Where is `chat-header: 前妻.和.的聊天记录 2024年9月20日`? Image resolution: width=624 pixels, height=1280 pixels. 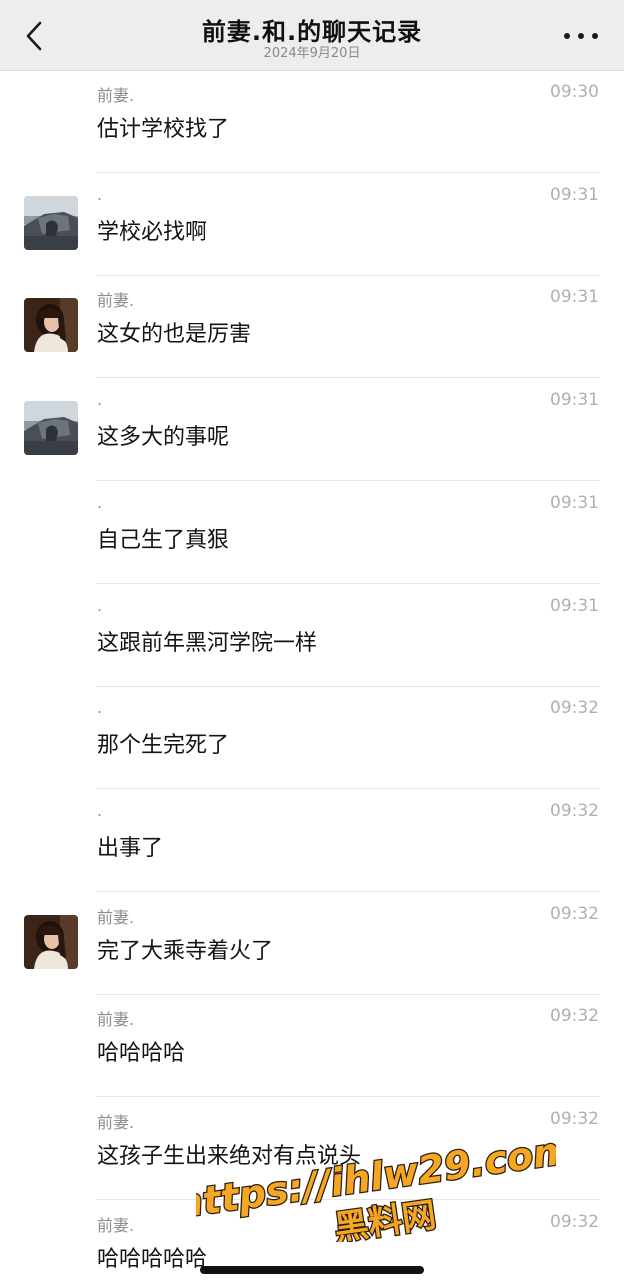
chat-header: 前妻.和.的聊天记录 2024年9月20日 is located at coordinates (312, 35).